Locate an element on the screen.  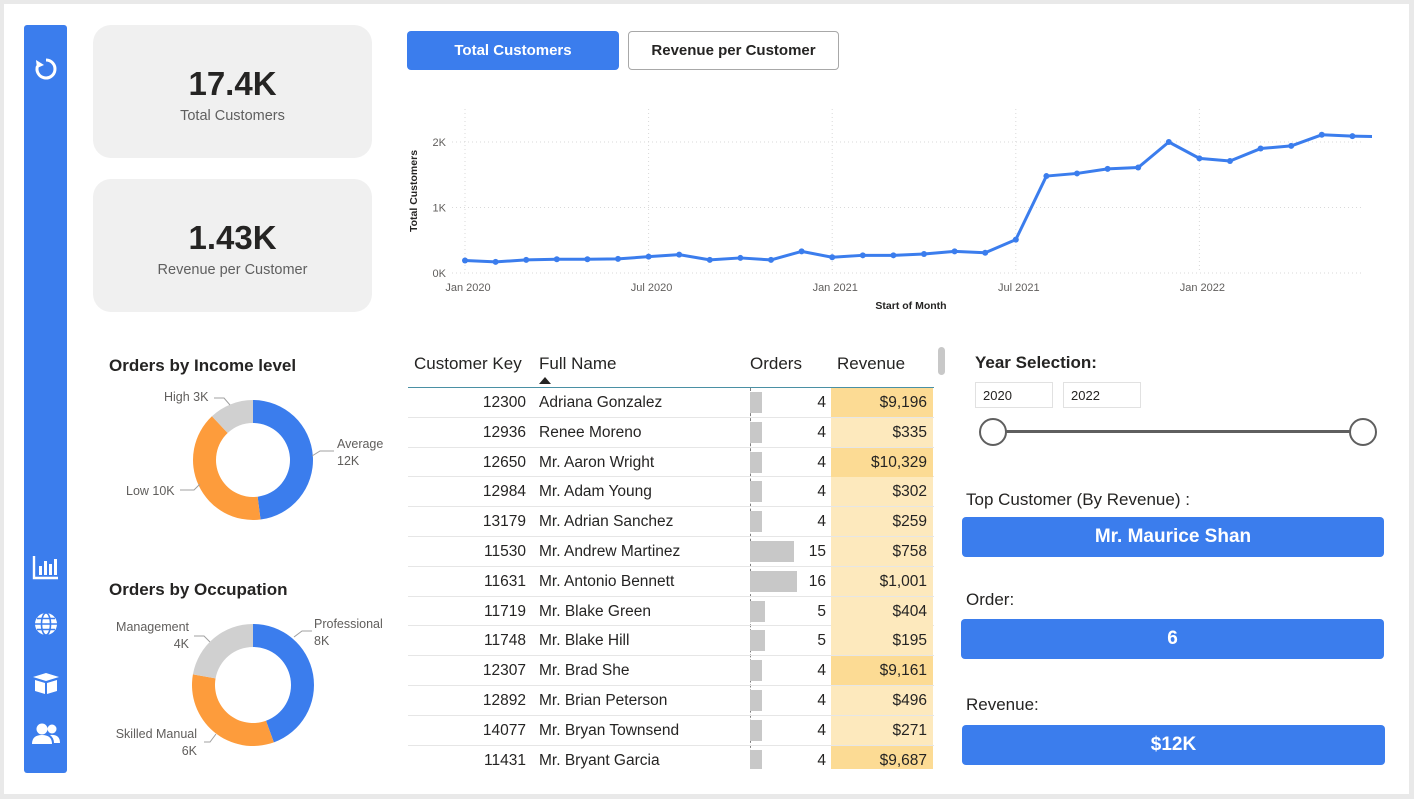
donut-slice-management is located at coordinates (222, 651).